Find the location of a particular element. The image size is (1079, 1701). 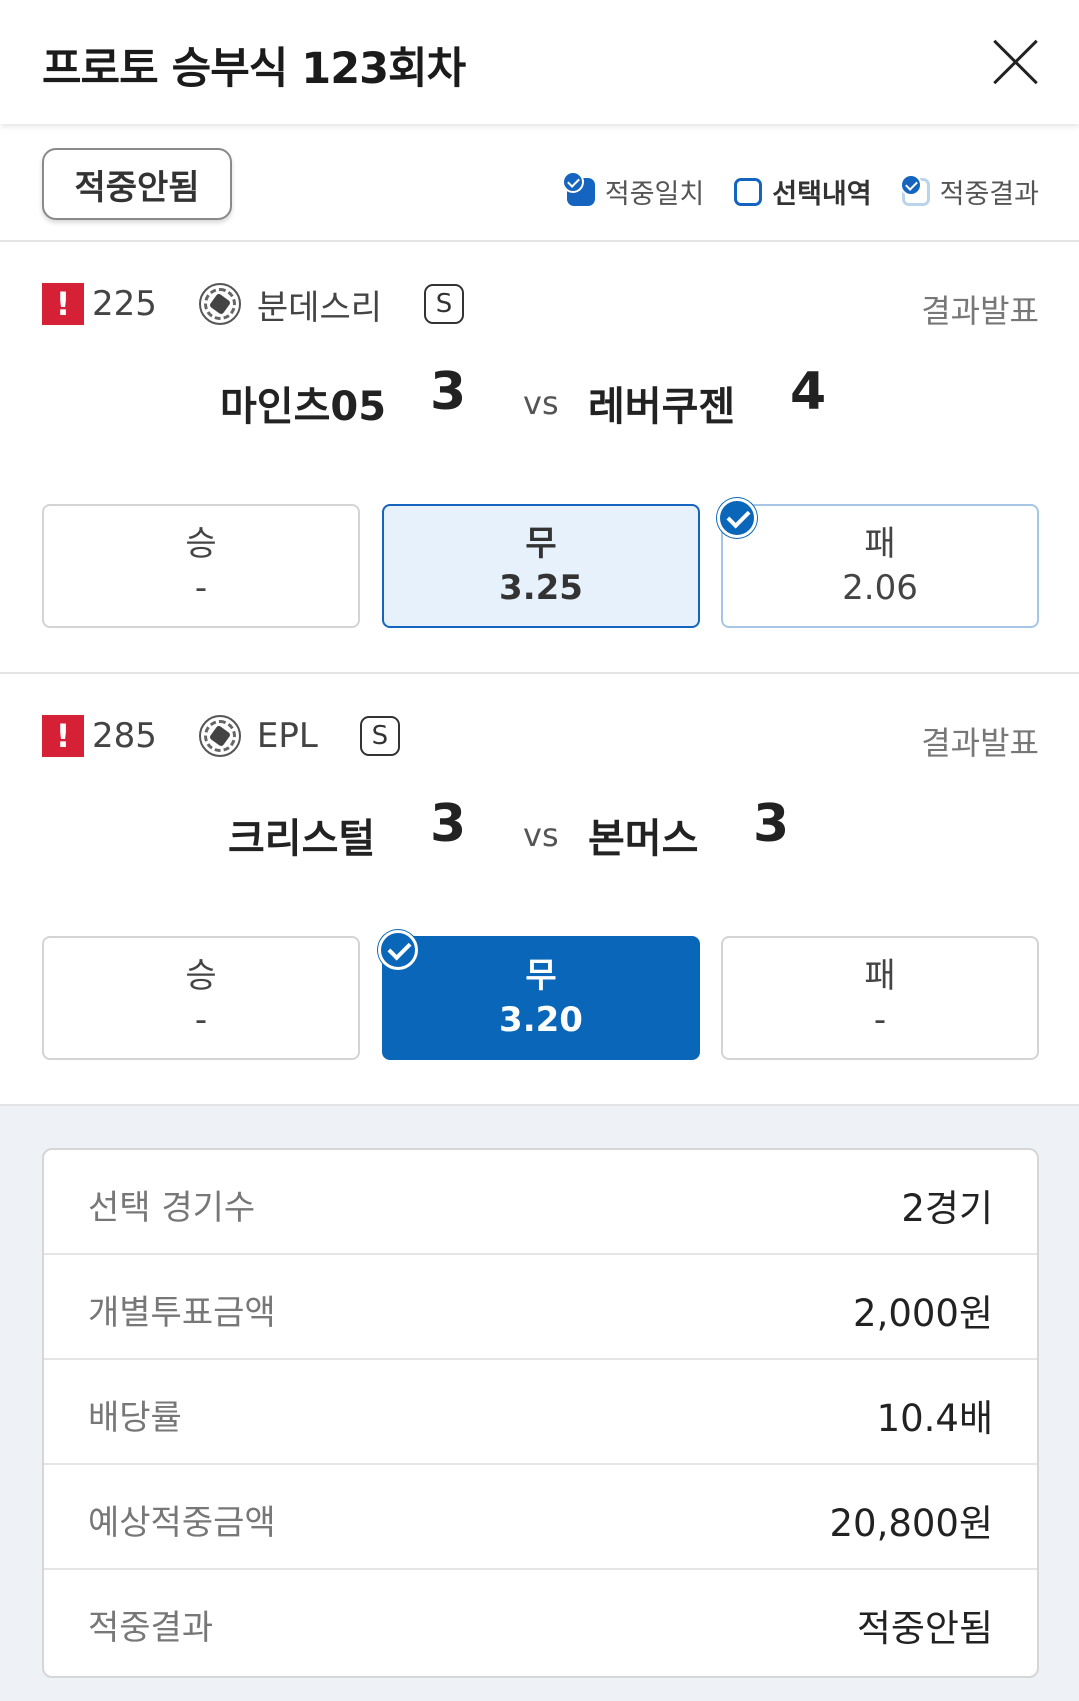

legend-item-hit-match: 적중일치 is located at coordinates (633, 190).